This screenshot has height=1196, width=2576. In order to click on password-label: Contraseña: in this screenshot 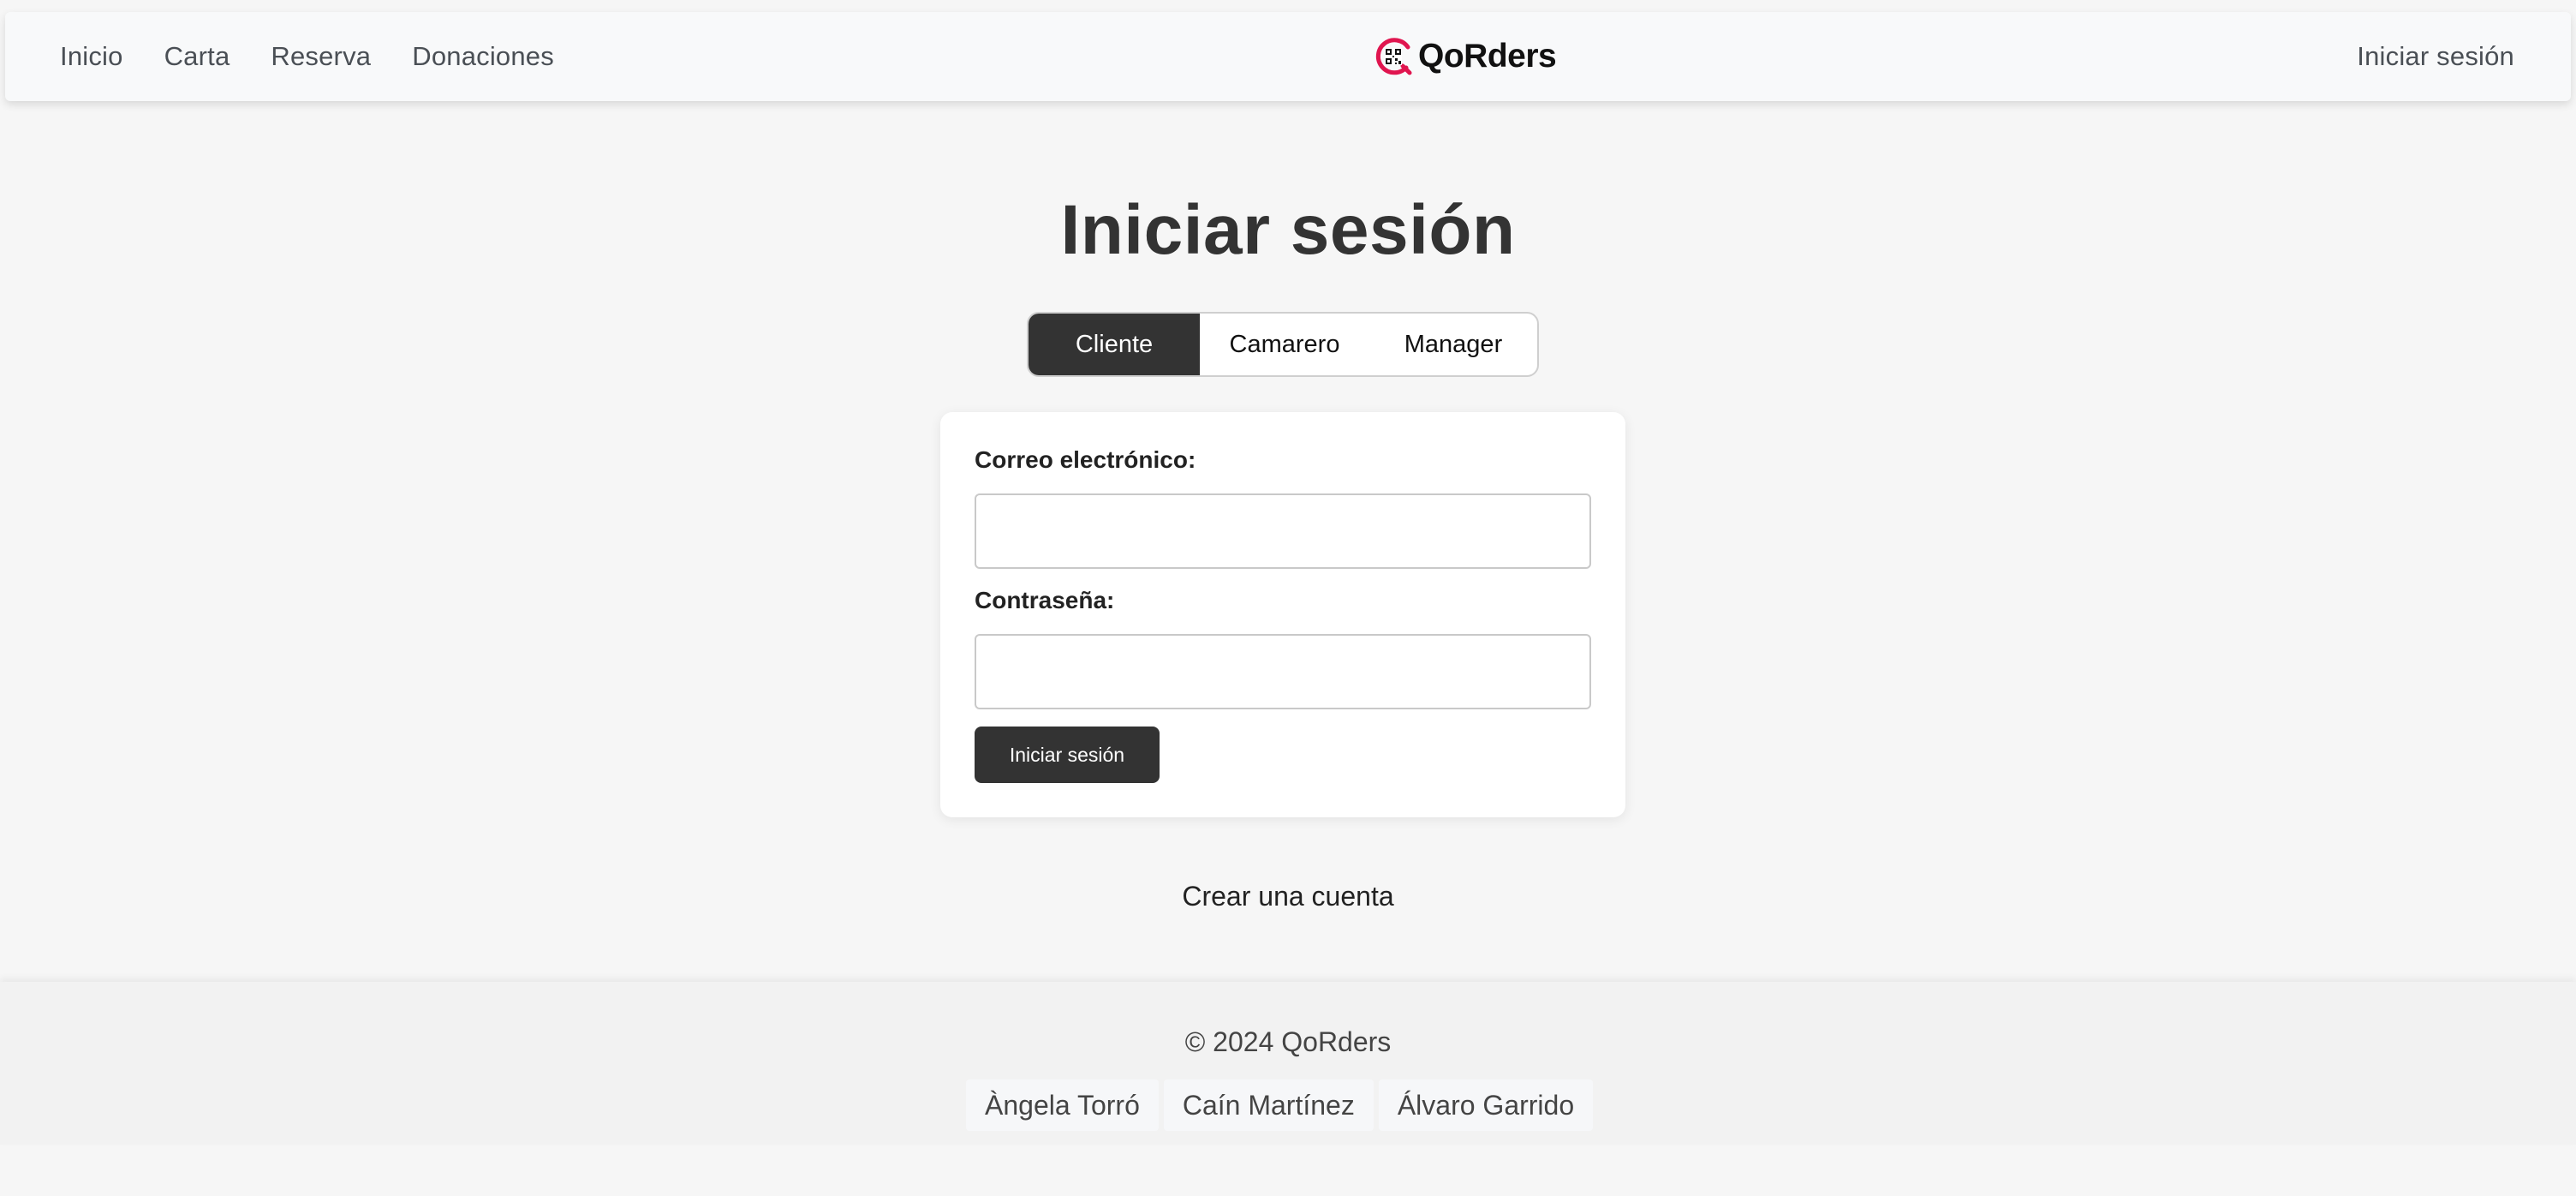, I will do `click(1045, 600)`.